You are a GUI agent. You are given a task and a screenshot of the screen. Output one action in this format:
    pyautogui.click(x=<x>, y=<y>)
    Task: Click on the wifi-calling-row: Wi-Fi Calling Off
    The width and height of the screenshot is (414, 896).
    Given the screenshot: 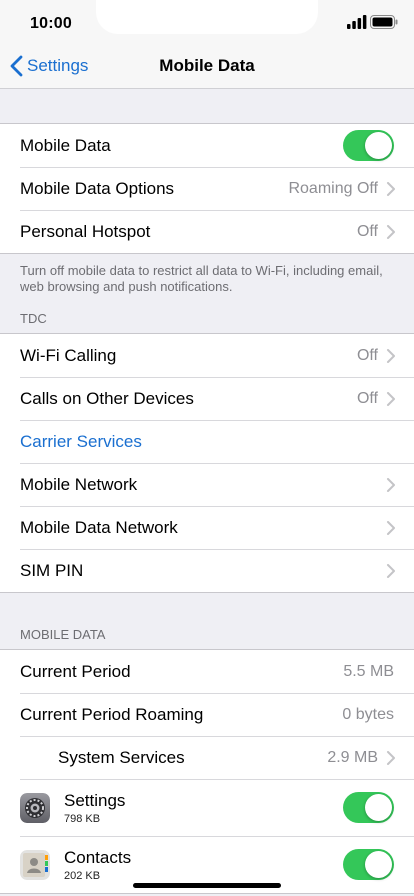 What is the action you would take?
    pyautogui.click(x=207, y=355)
    